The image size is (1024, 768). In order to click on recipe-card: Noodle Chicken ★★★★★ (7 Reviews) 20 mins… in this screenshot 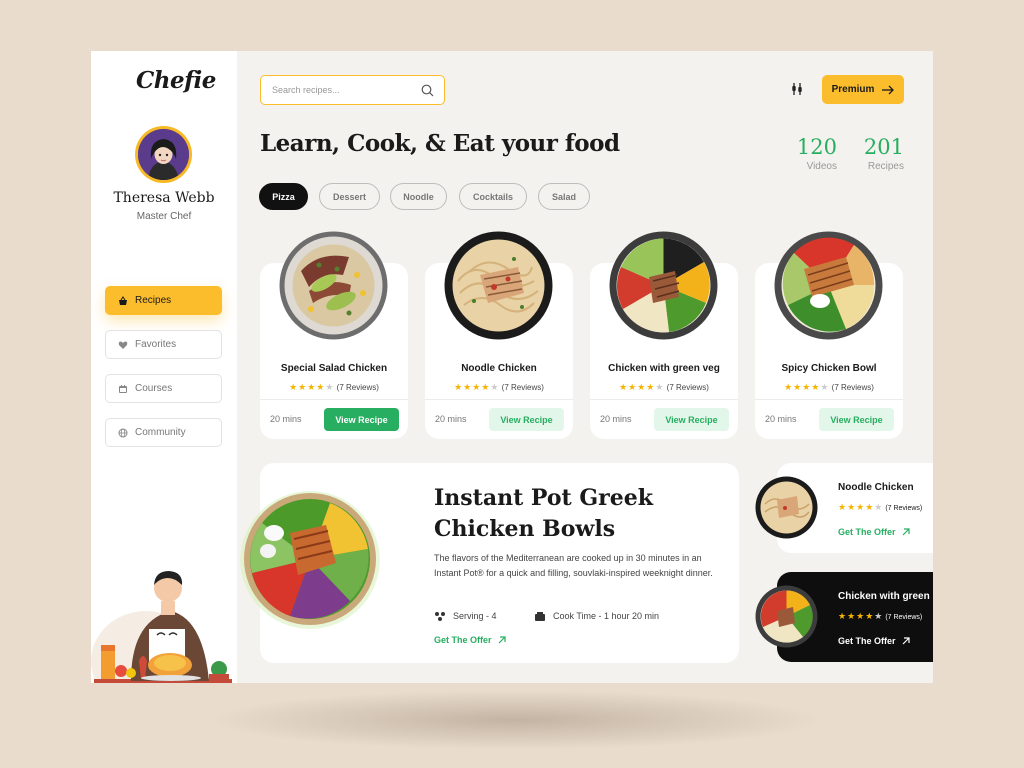, I will do `click(499, 335)`.